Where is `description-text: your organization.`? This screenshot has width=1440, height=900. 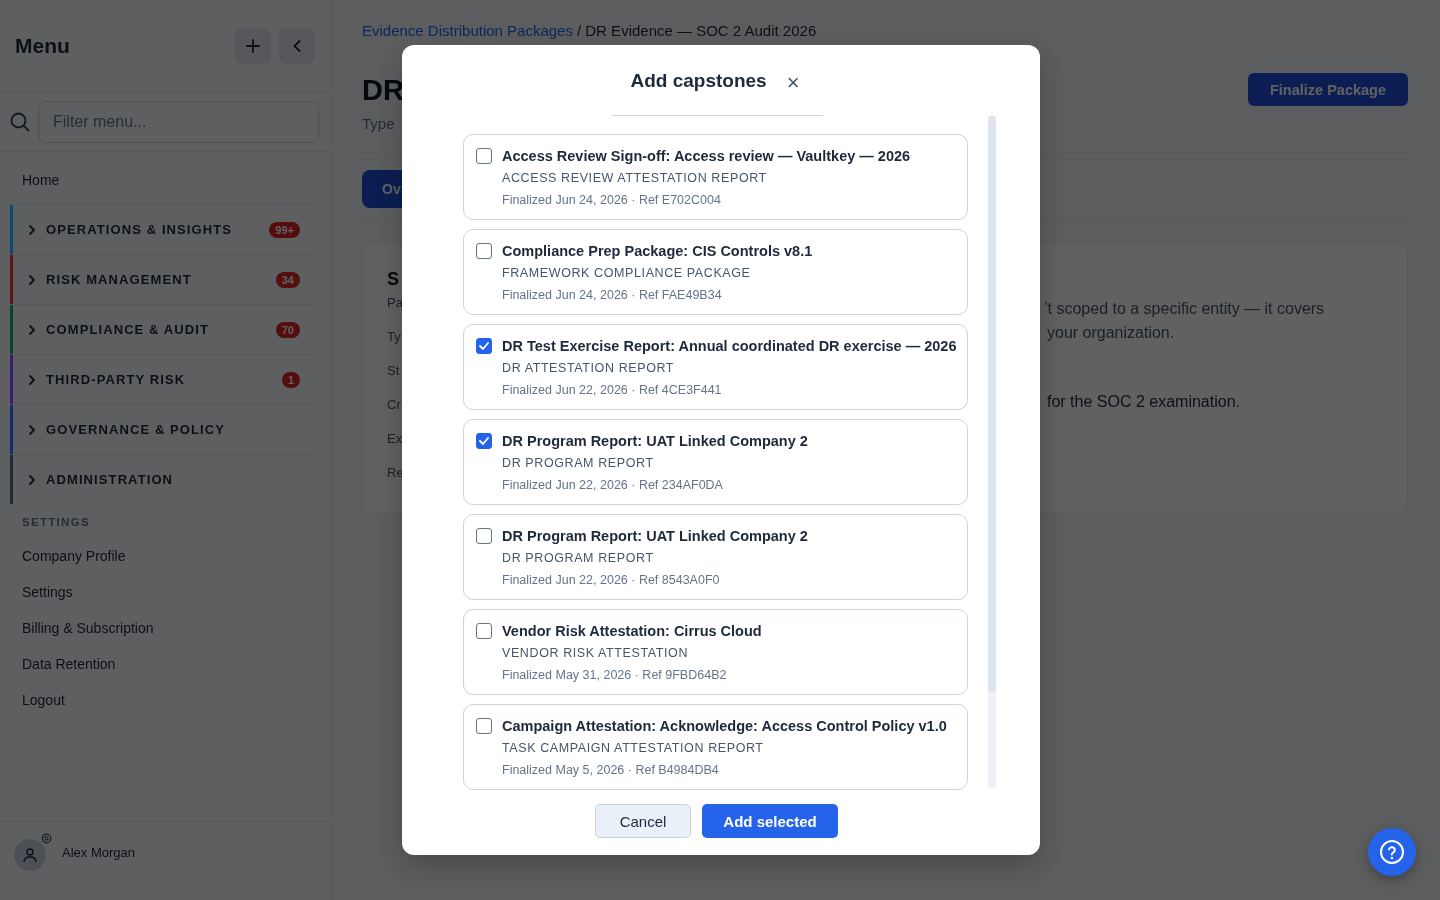
description-text: your organization. is located at coordinates (1111, 333).